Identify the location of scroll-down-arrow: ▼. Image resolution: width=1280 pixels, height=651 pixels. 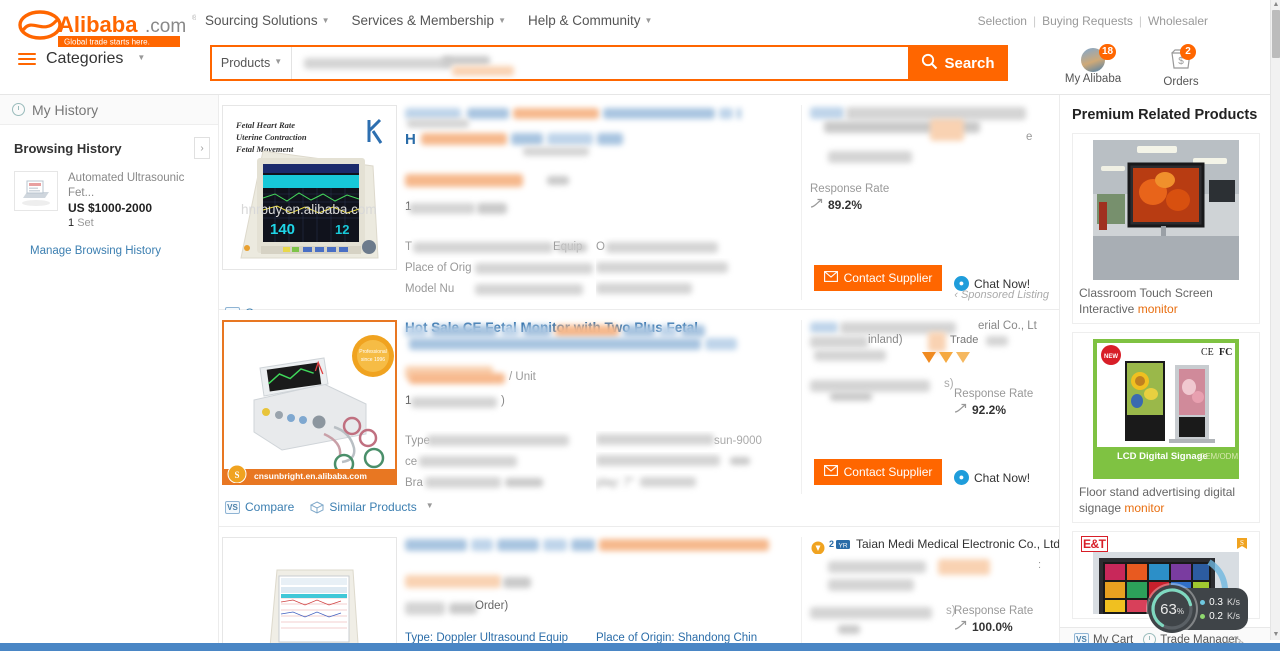
(1275, 635).